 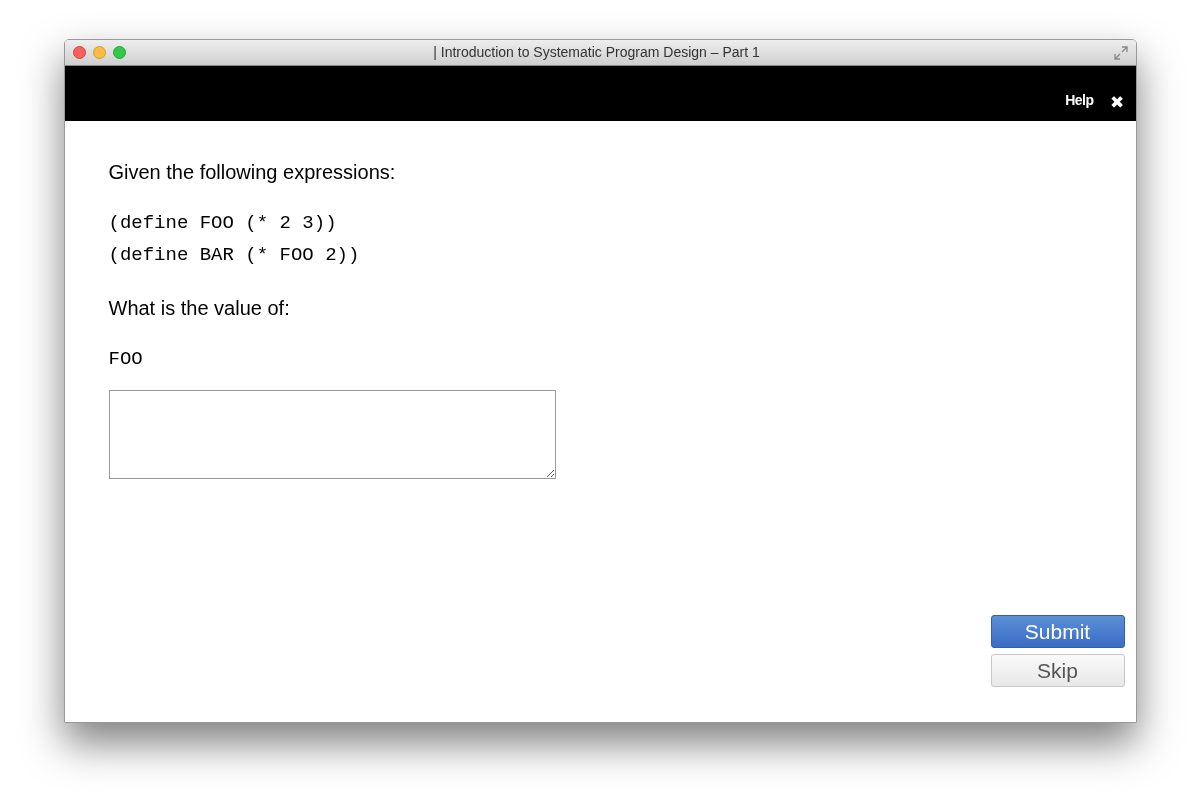 I want to click on question-intro: Given the following expressions:, so click(x=252, y=172).